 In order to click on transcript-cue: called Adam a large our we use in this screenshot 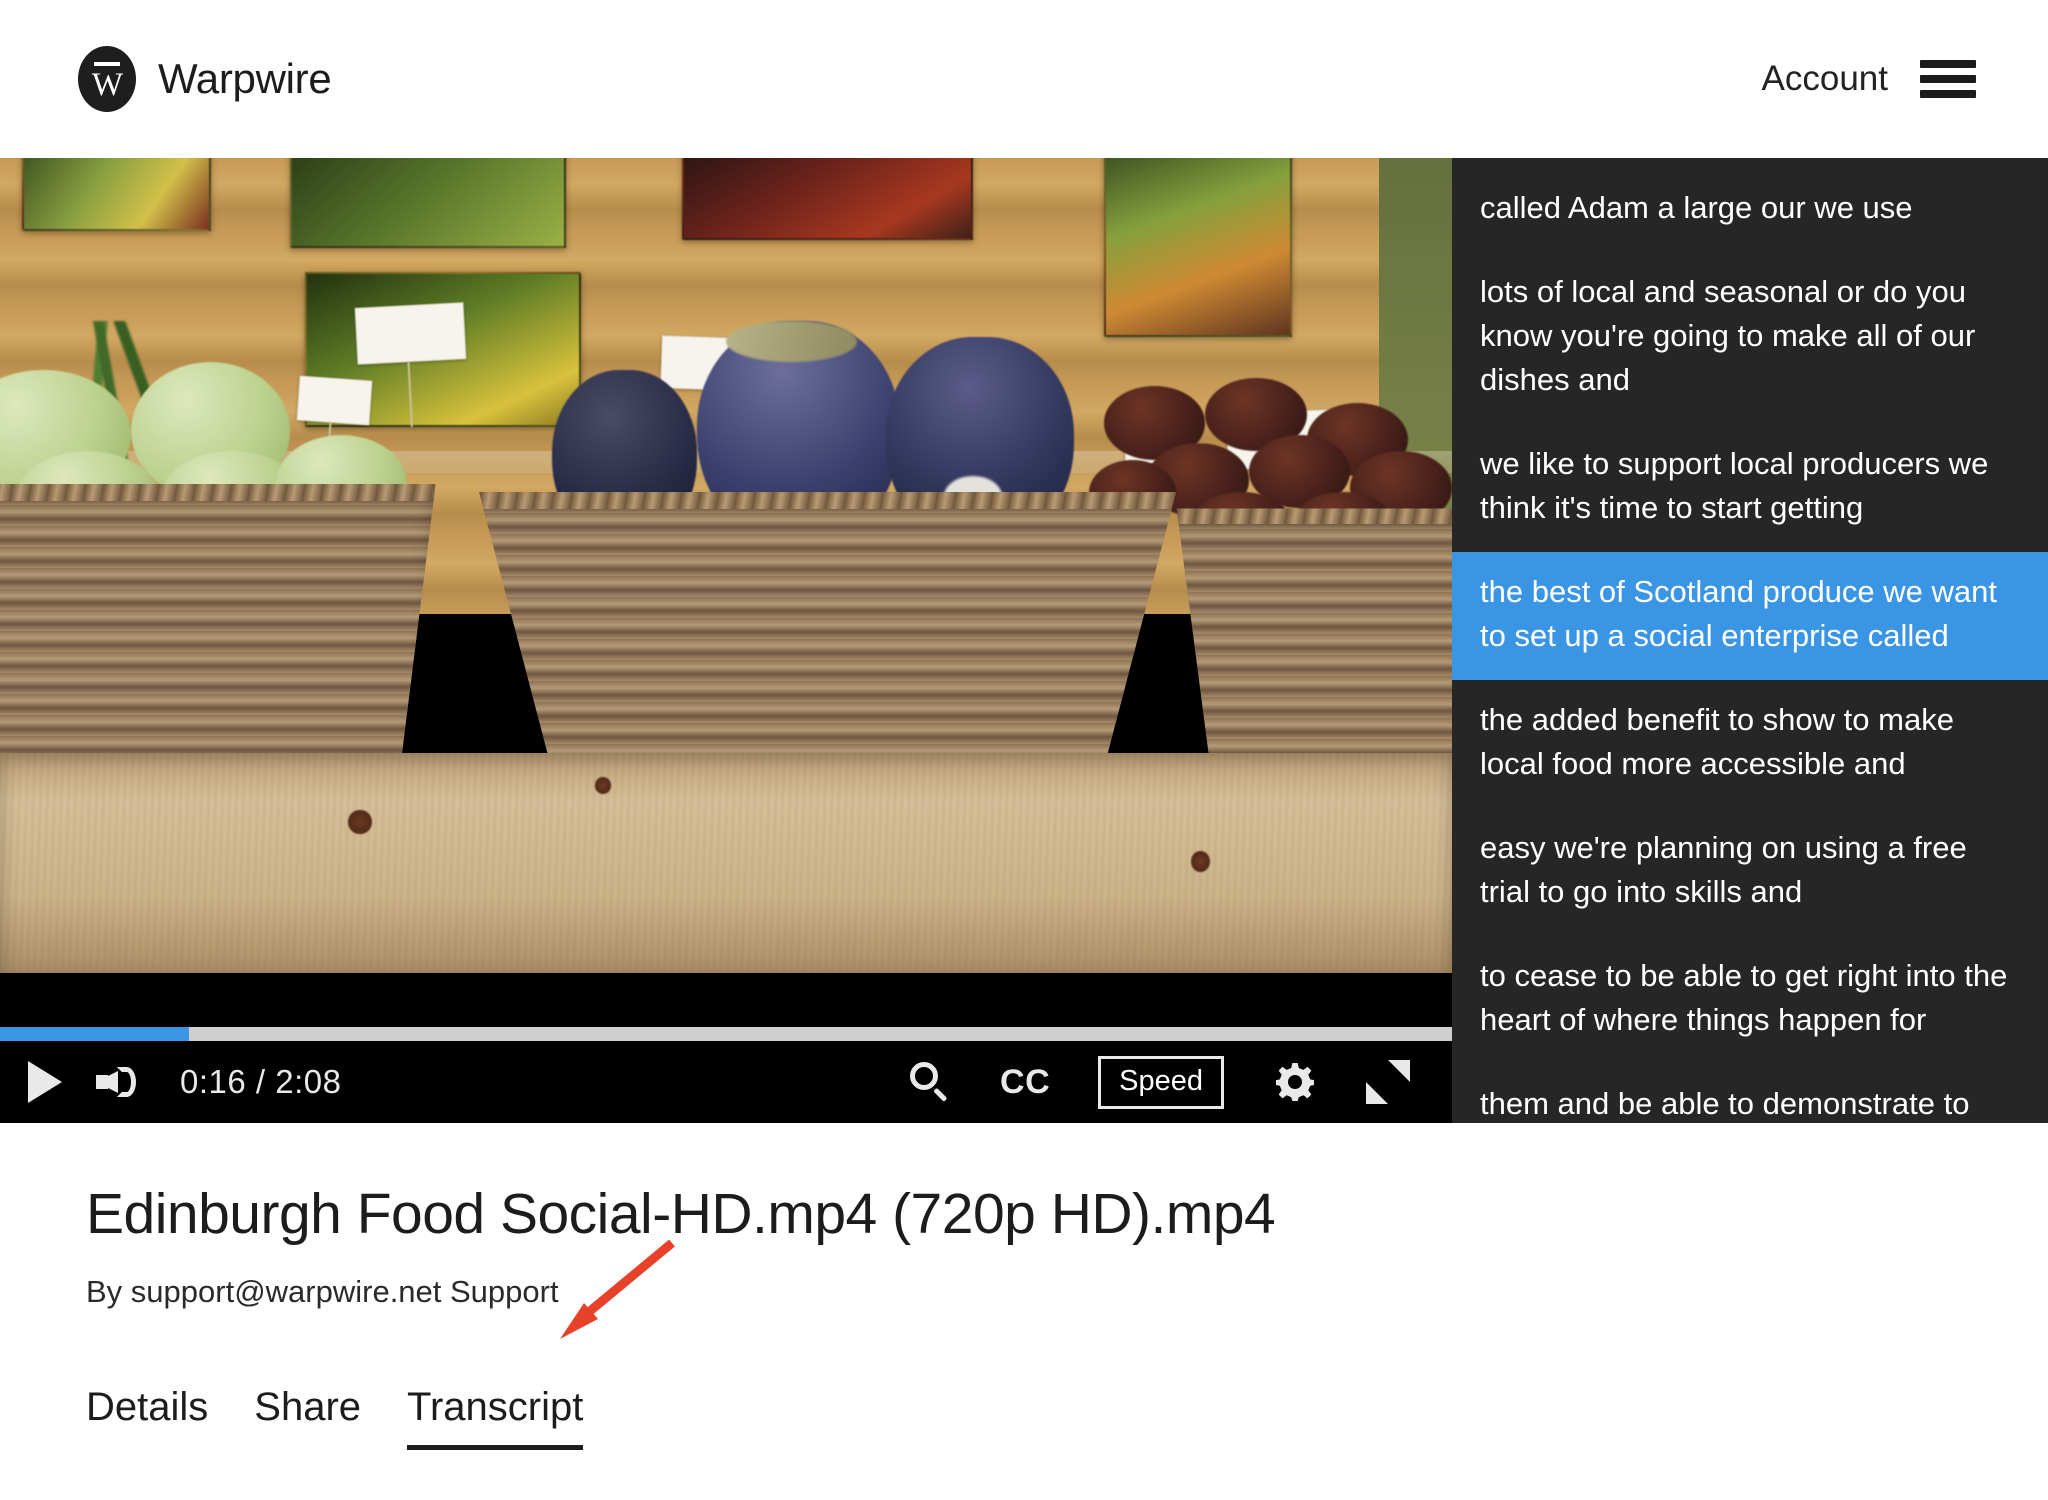, I will do `click(1750, 210)`.